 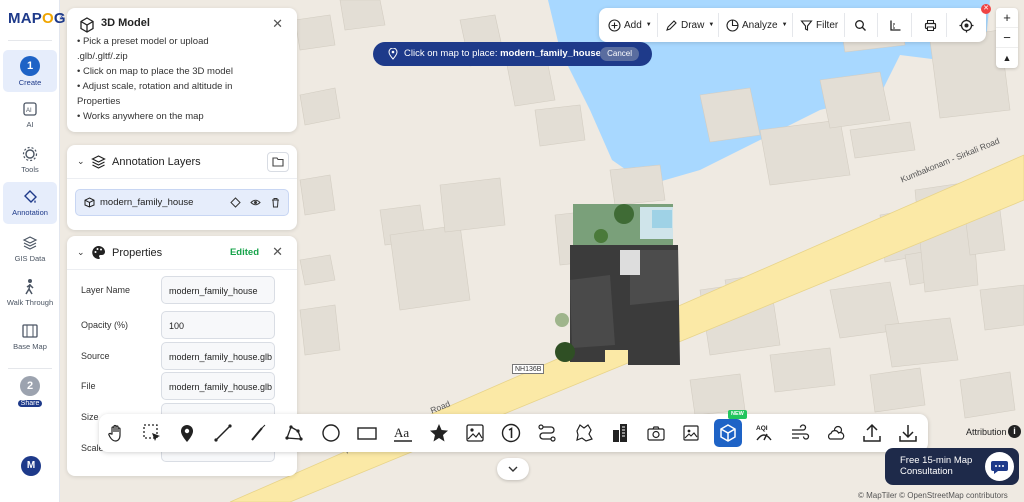 What do you see at coordinates (1007, 38) in the screenshot?
I see `zoom-out-button: −` at bounding box center [1007, 38].